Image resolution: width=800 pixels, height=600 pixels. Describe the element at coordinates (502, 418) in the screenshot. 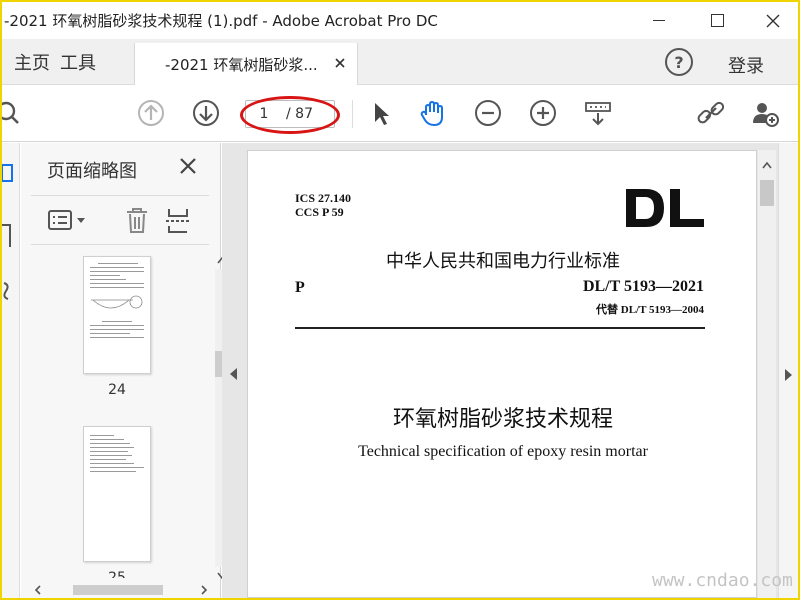

I see `document-title-cn: 环氧树脂砂浆技术规程` at that location.